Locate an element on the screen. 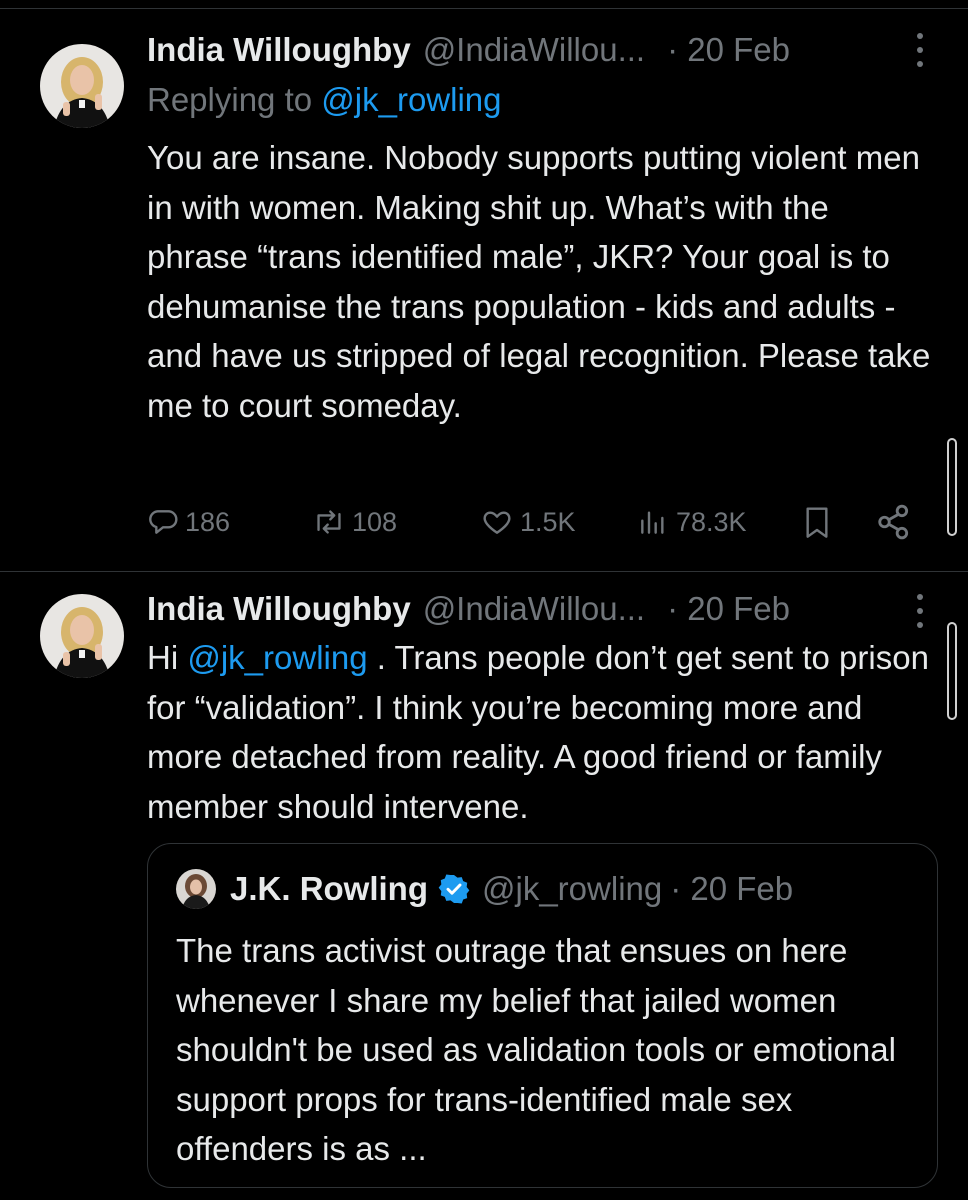 This screenshot has width=968, height=1200. quote-display-name: J.K. Rowling is located at coordinates (329, 889).